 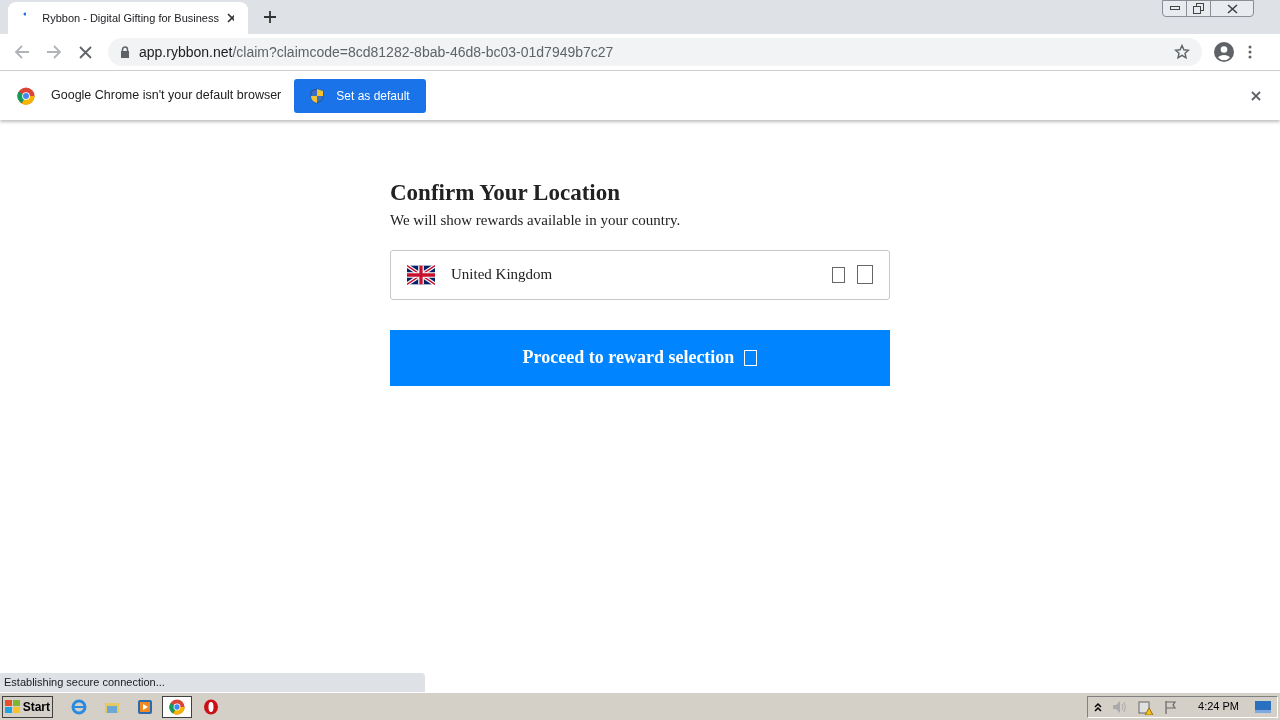 What do you see at coordinates (640, 357) in the screenshot?
I see `proceed-button: Proceed to reward selection` at bounding box center [640, 357].